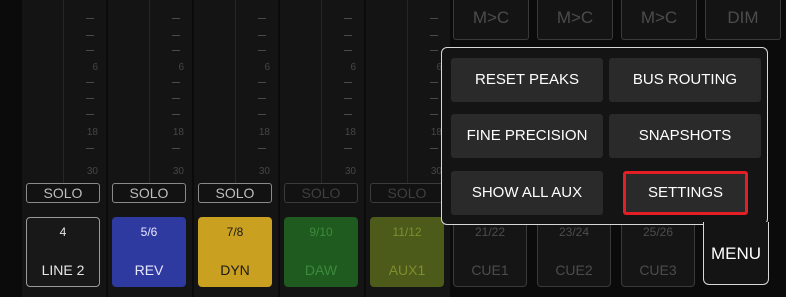 The width and height of the screenshot is (786, 297). Describe the element at coordinates (685, 80) in the screenshot. I see `bus-routing-button: BUS ROUTING` at that location.